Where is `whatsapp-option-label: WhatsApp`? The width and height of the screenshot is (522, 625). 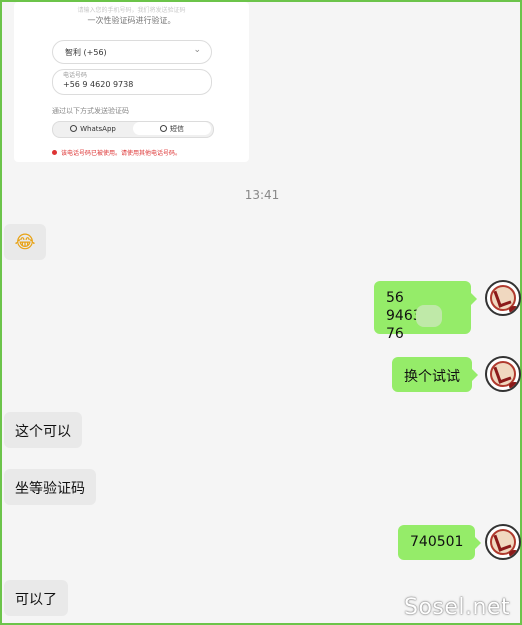 whatsapp-option-label: WhatsApp is located at coordinates (98, 128).